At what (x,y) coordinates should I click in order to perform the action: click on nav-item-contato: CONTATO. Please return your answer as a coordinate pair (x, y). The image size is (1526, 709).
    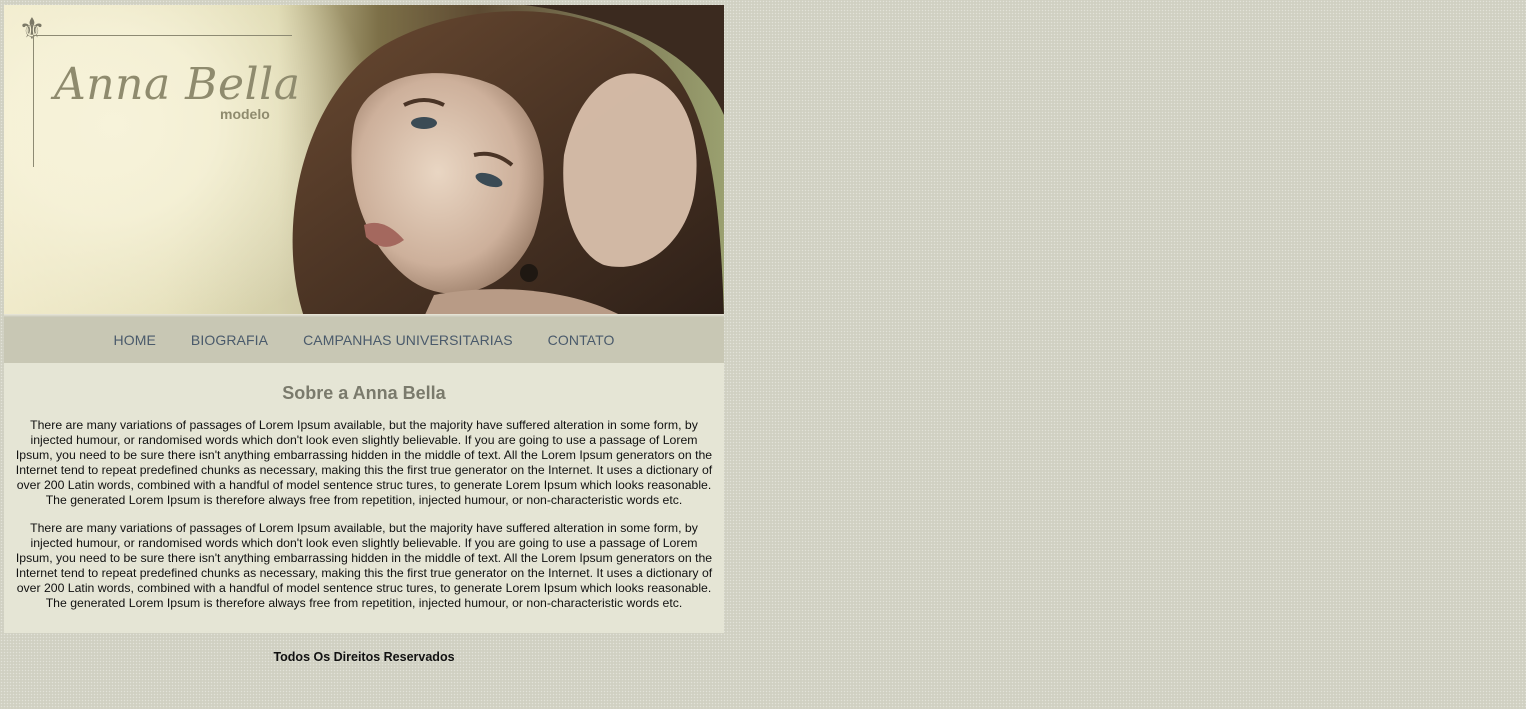
    Looking at the image, I should click on (581, 340).